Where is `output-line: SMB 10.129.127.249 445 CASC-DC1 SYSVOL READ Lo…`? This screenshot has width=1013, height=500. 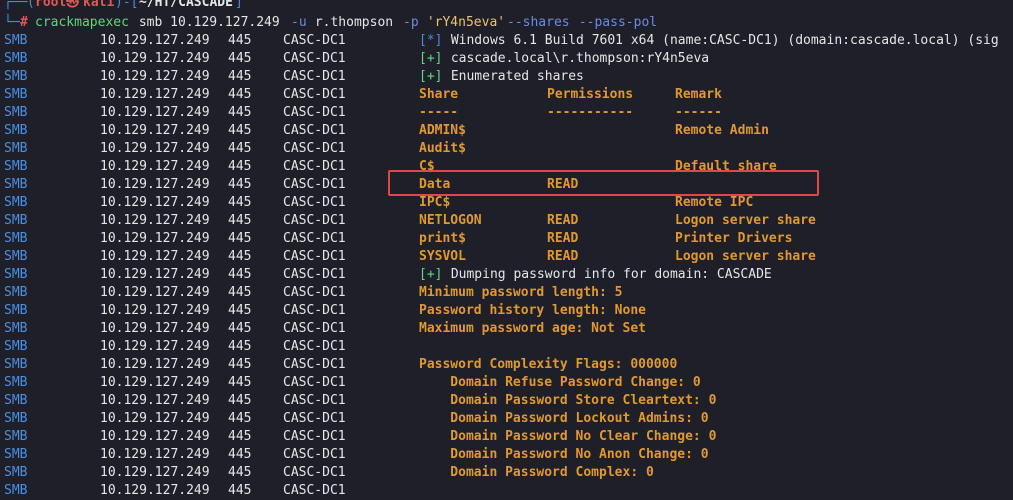
output-line: SMB 10.129.127.249 445 CASC-DC1 SYSVOL READ Lo… is located at coordinates (506, 257).